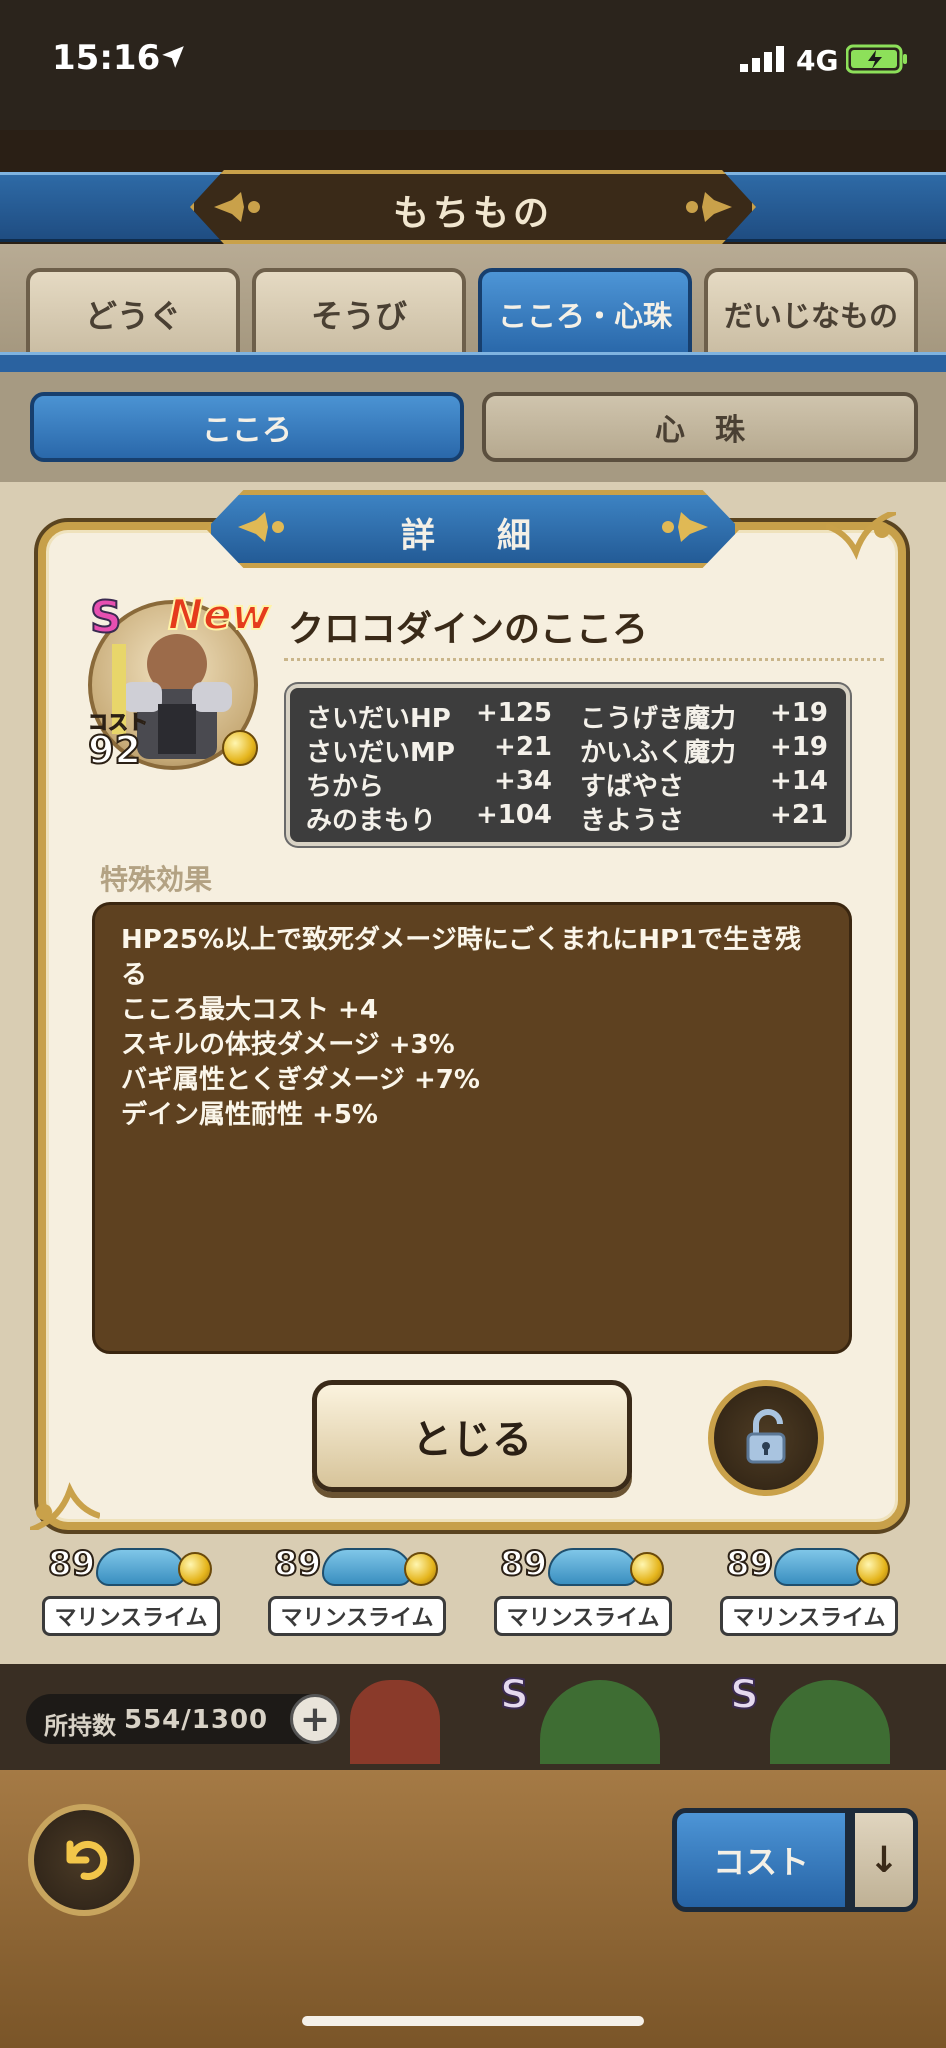 Image resolution: width=946 pixels, height=2048 pixels. What do you see at coordinates (315, 1719) in the screenshot?
I see `expand-inventory-button: +` at bounding box center [315, 1719].